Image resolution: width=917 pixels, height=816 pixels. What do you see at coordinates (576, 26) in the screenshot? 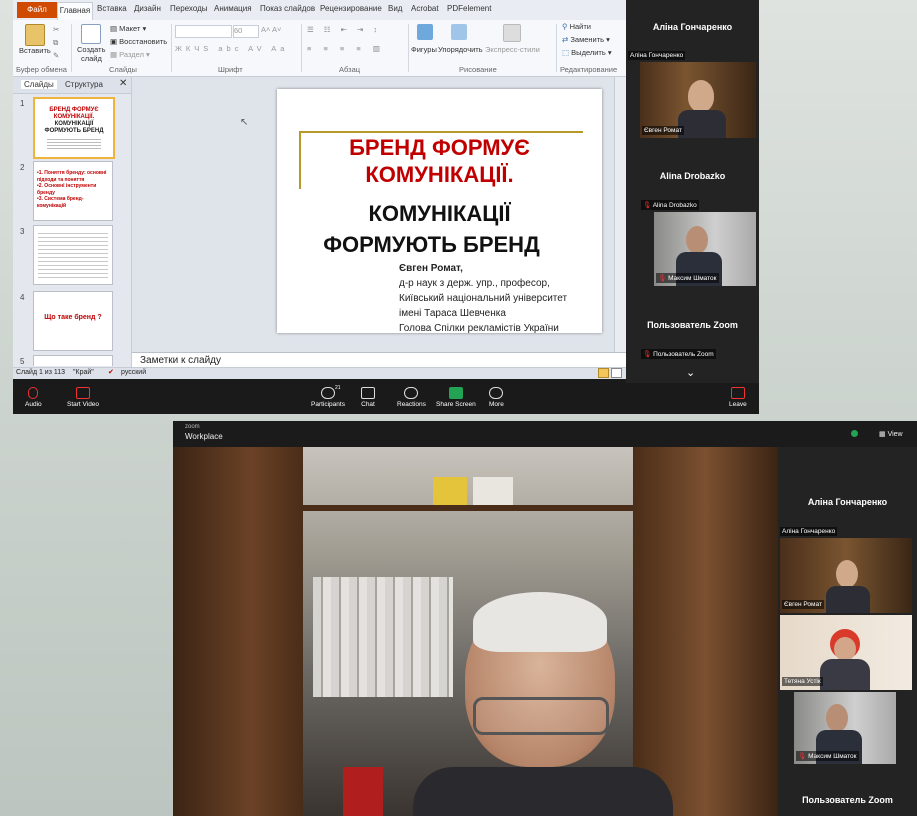
I see `find-button: ⚲ Найти` at bounding box center [576, 26].